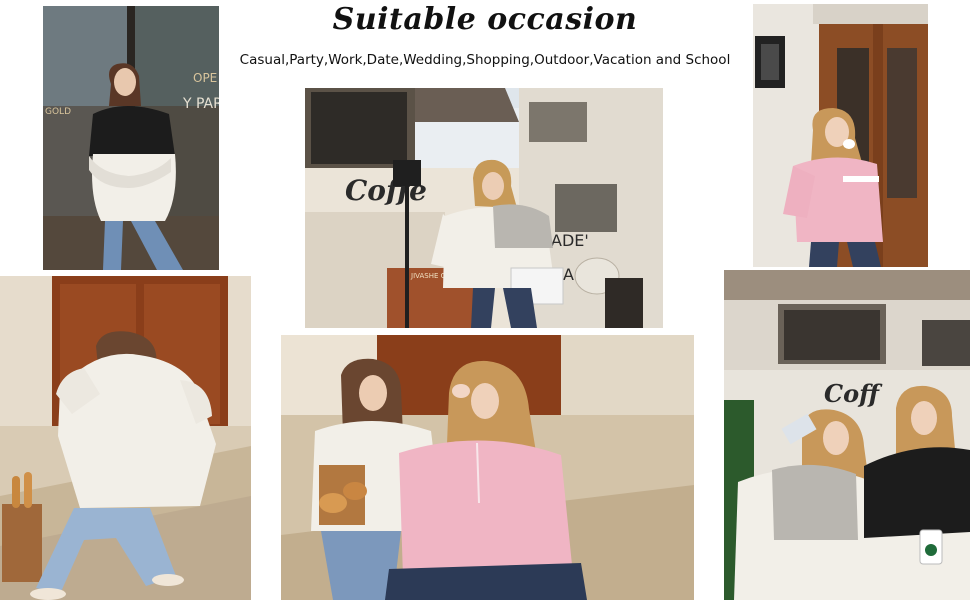 The image size is (970, 600). What do you see at coordinates (205, 78) in the screenshot?
I see `sign-top-text: OPE` at bounding box center [205, 78].